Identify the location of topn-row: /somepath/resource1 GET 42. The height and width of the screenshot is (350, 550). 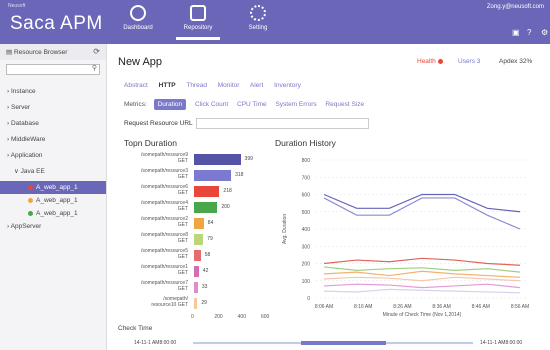
(188, 272).